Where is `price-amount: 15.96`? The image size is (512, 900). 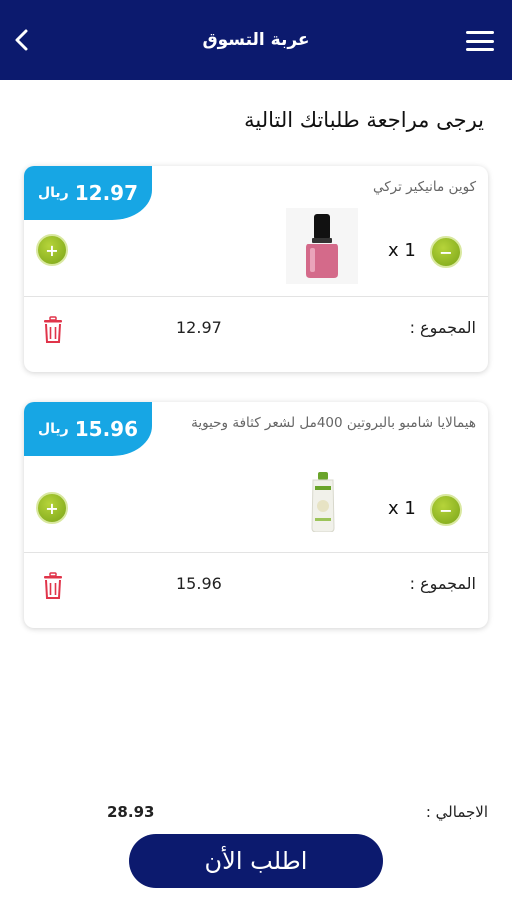
price-amount: 15.96 is located at coordinates (106, 429).